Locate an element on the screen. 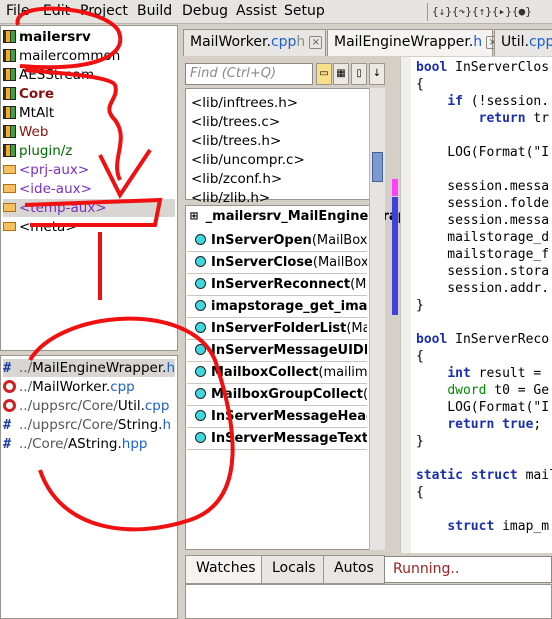 Image resolution: width=552 pixels, height=619 pixels. include-item: <lib/zlib.h> is located at coordinates (230, 198).